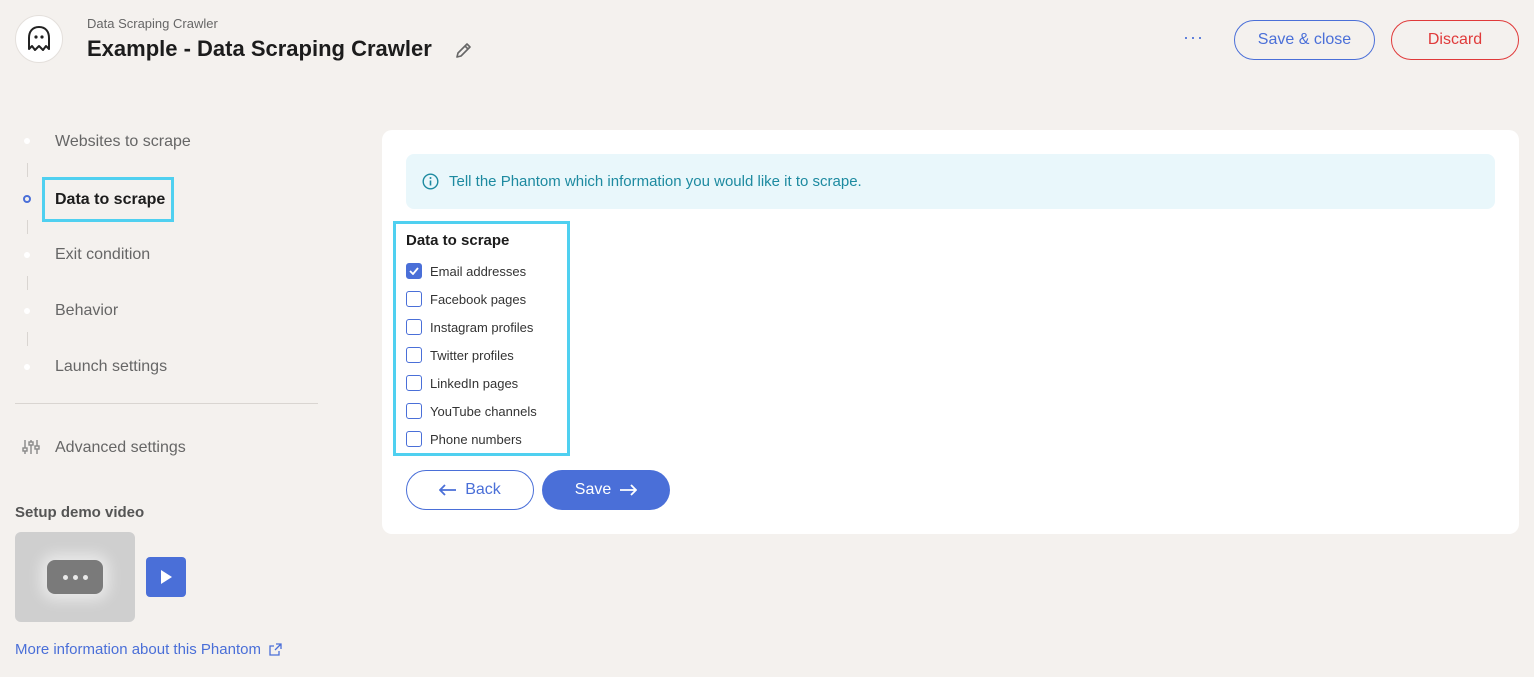 This screenshot has height=677, width=1534. I want to click on checkbox-option: Facebook pages, so click(486, 299).